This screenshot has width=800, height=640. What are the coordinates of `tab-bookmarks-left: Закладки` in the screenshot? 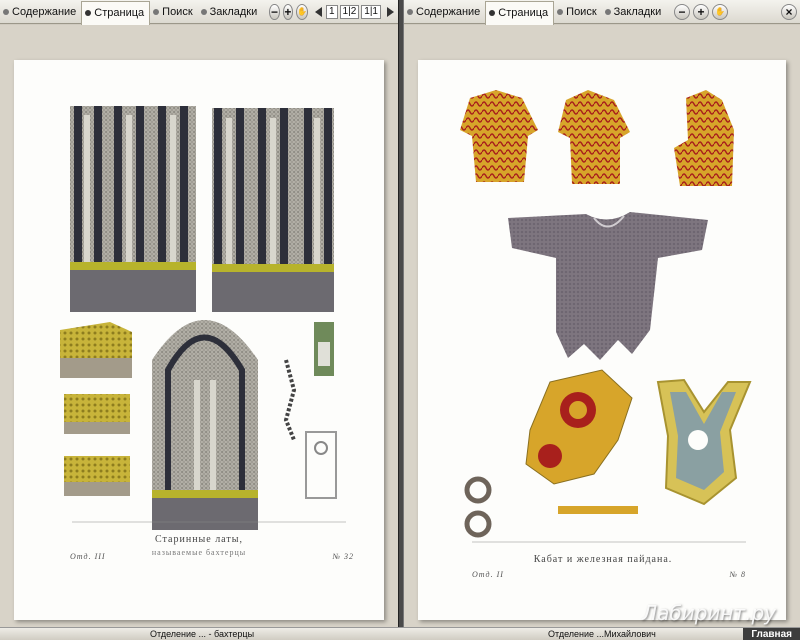 It's located at (230, 12).